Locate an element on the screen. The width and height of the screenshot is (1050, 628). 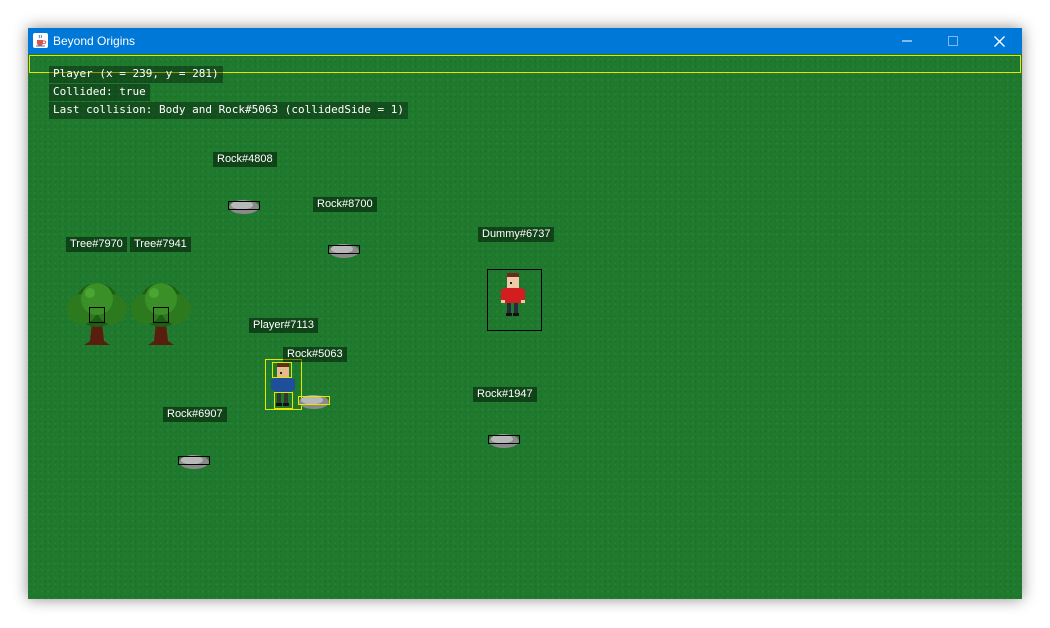
dummy-sprite is located at coordinates (513, 295).